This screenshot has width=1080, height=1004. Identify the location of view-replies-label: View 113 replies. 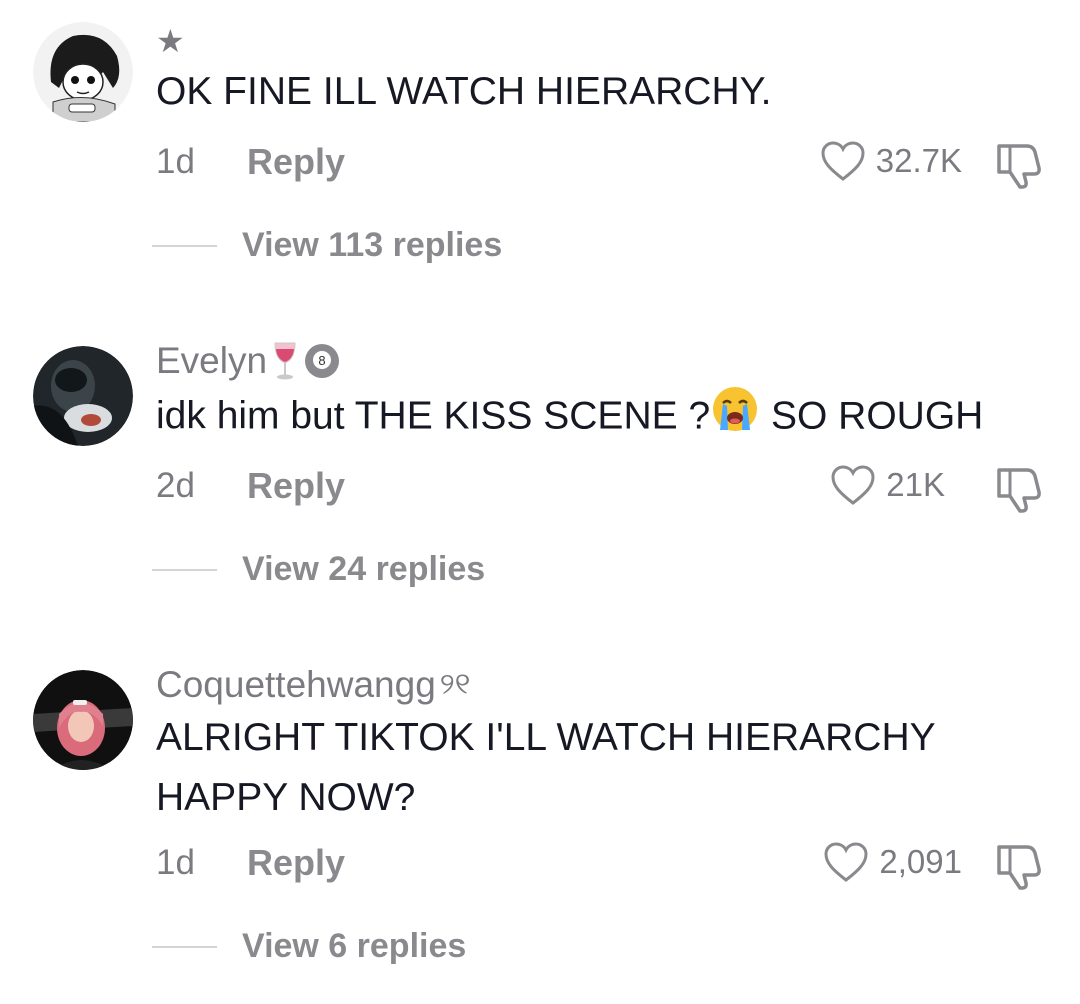
(372, 245).